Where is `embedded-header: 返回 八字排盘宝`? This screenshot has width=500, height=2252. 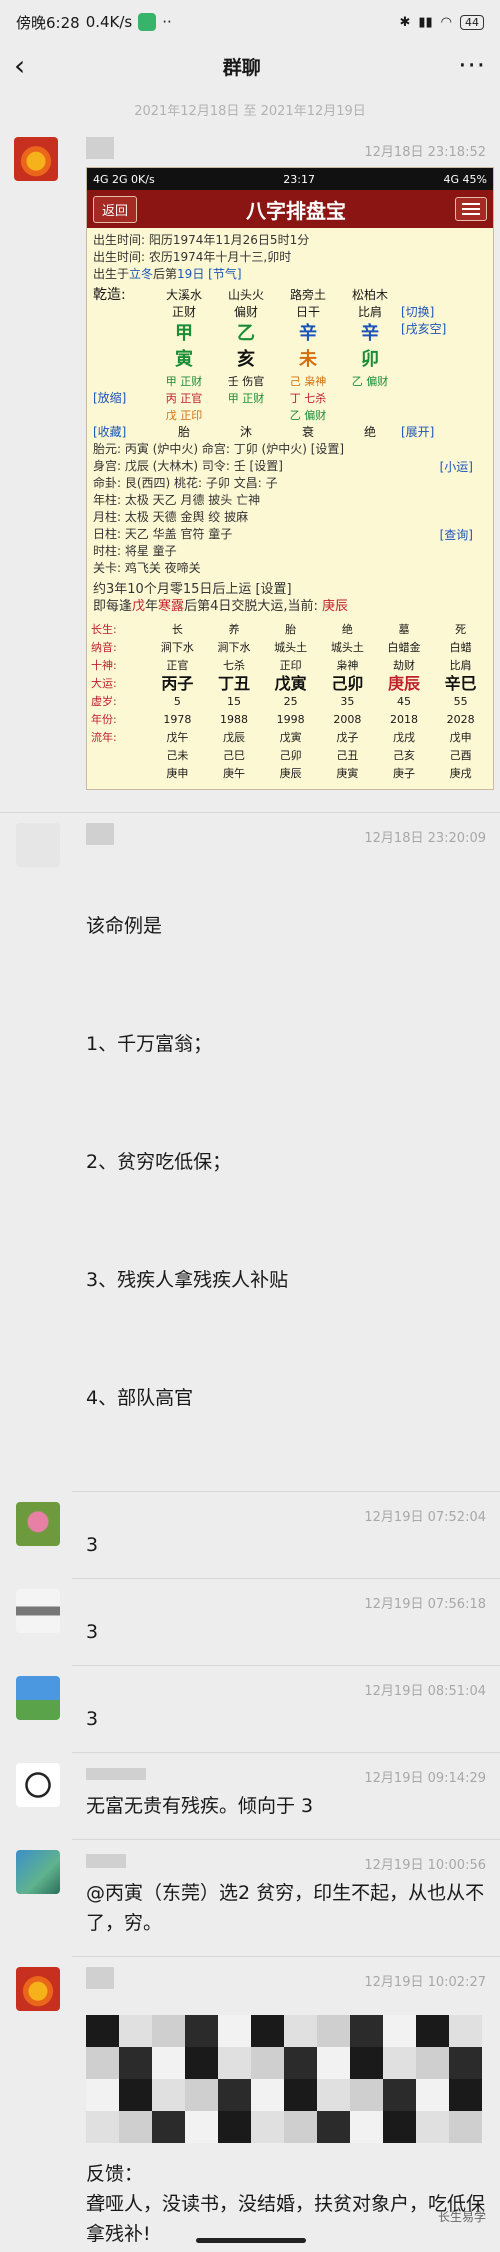
embedded-header: 返回 八字排盘宝 is located at coordinates (290, 209).